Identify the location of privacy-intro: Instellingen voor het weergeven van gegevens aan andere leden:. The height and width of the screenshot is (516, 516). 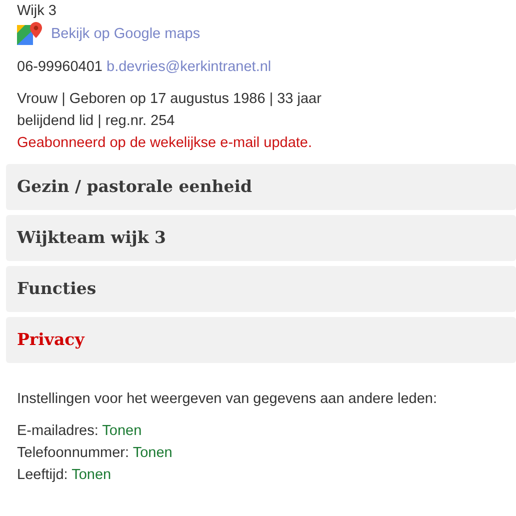
(227, 399).